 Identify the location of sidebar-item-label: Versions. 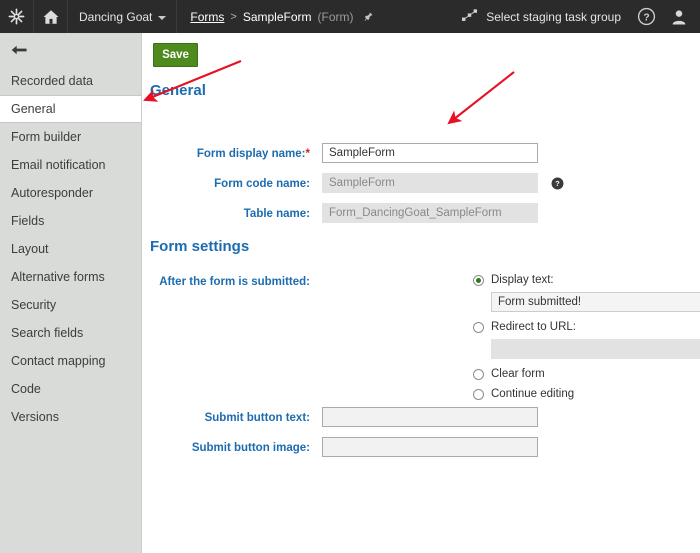
(35, 417).